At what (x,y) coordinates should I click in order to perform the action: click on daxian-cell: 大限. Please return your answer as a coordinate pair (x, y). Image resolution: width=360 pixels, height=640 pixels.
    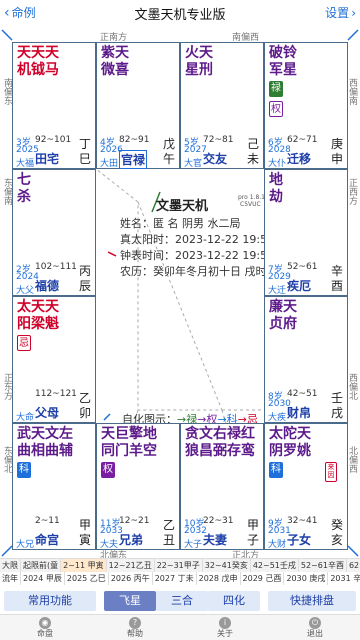
    Looking at the image, I should click on (10, 565).